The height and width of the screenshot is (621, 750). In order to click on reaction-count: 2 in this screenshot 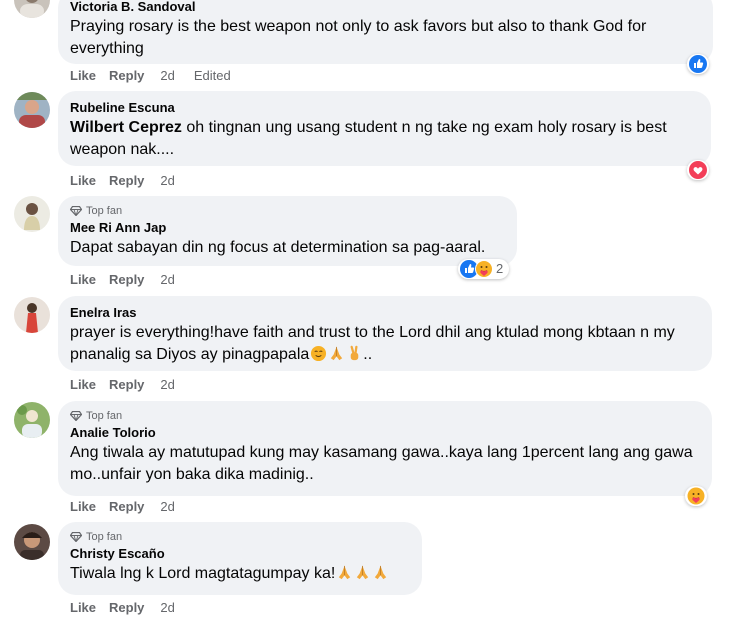, I will do `click(500, 268)`.